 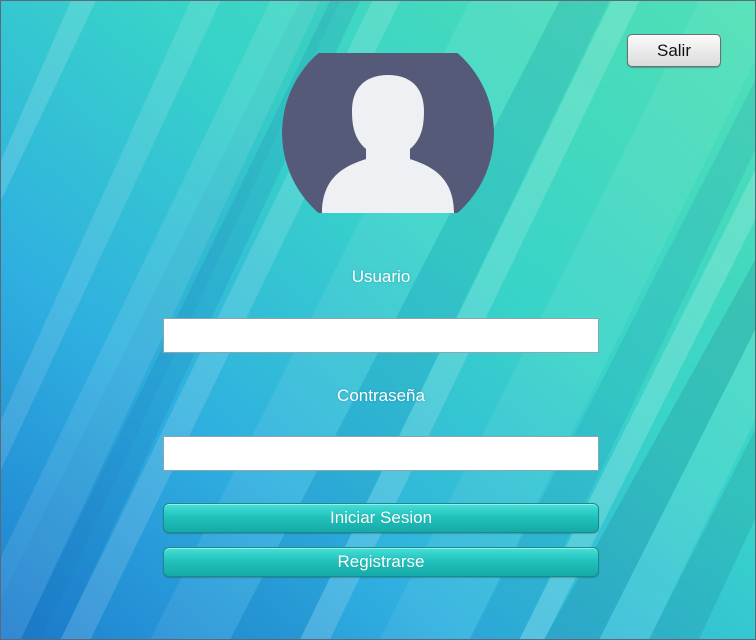 I want to click on username-input, so click(x=381, y=335).